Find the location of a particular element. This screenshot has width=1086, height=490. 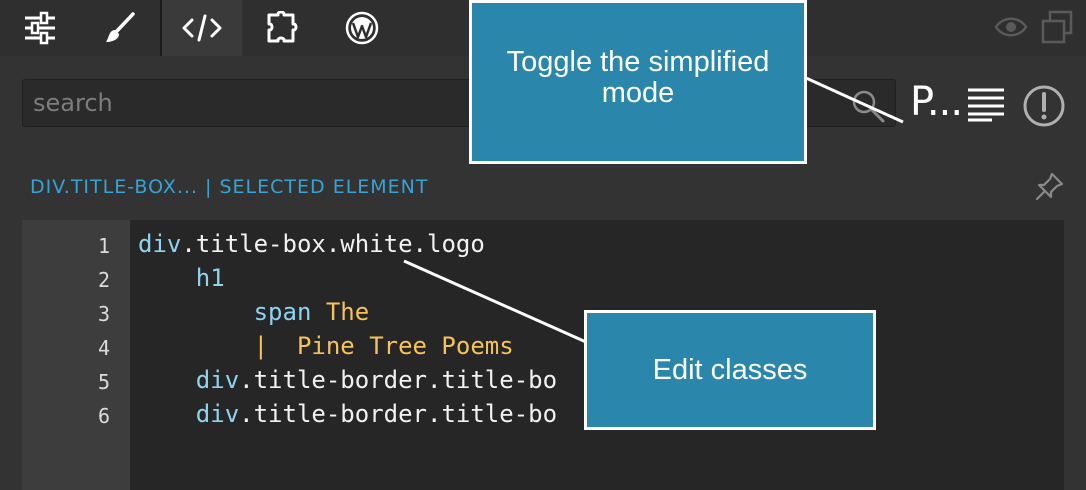

code-icon is located at coordinates (202, 28).